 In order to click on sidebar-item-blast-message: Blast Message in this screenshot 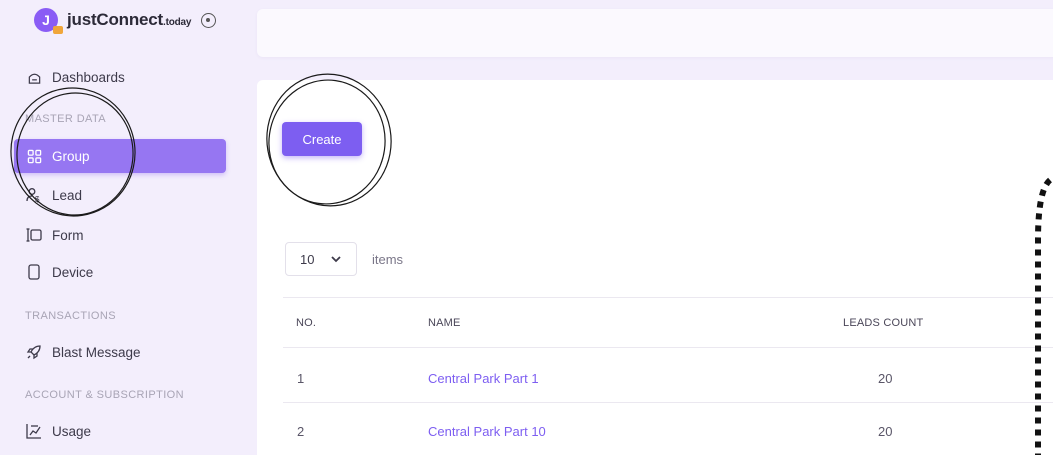, I will do `click(120, 352)`.